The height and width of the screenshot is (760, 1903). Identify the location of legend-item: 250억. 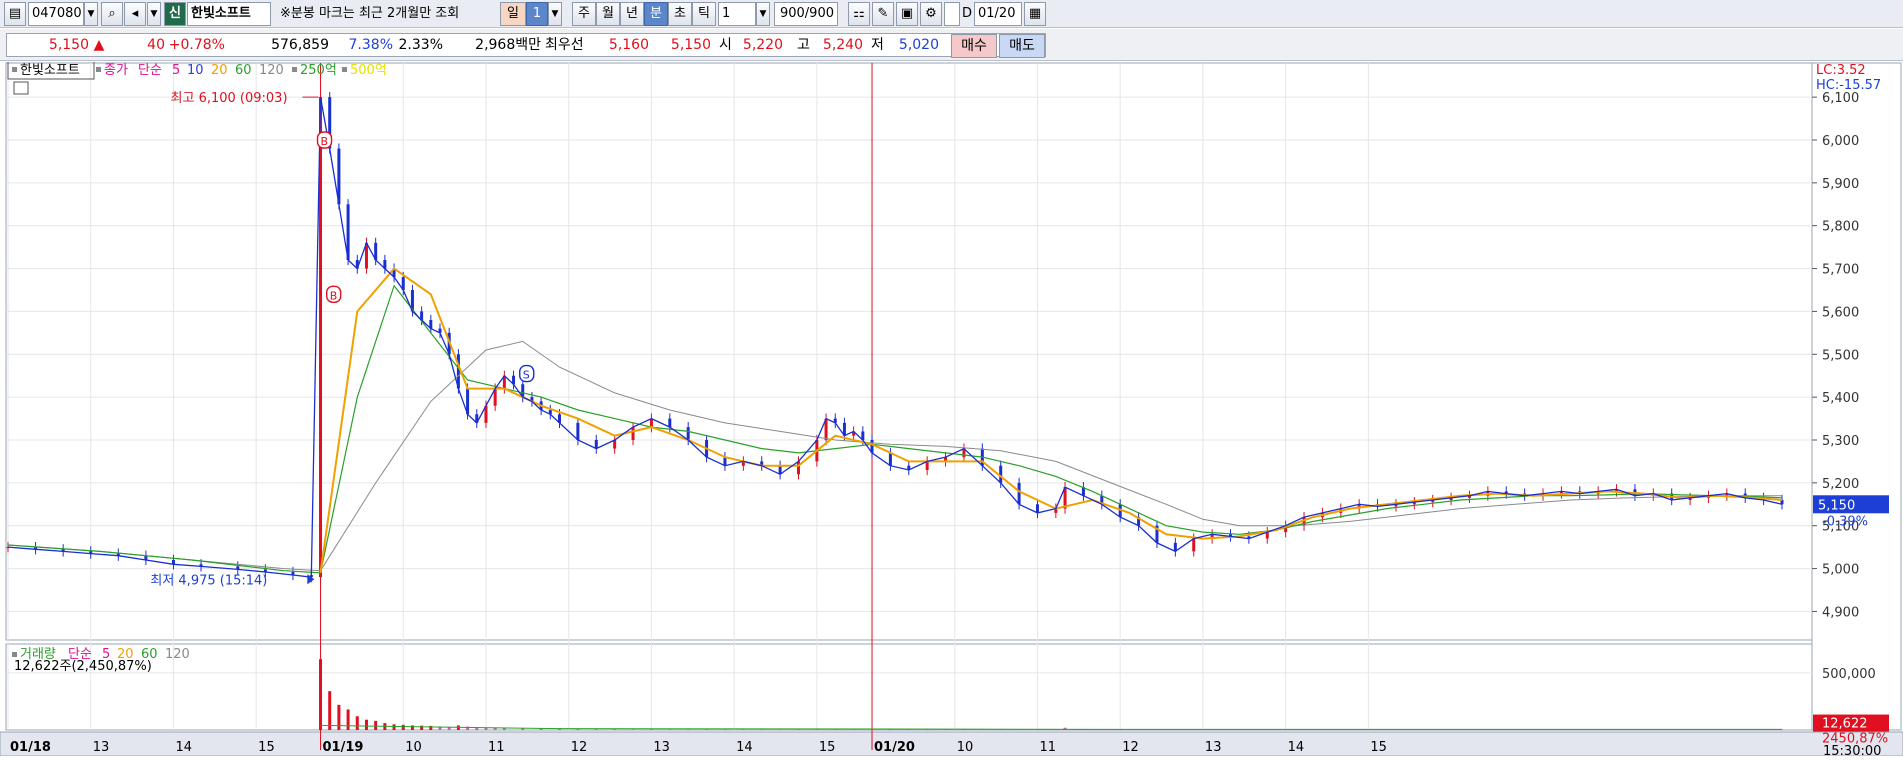
(318, 70).